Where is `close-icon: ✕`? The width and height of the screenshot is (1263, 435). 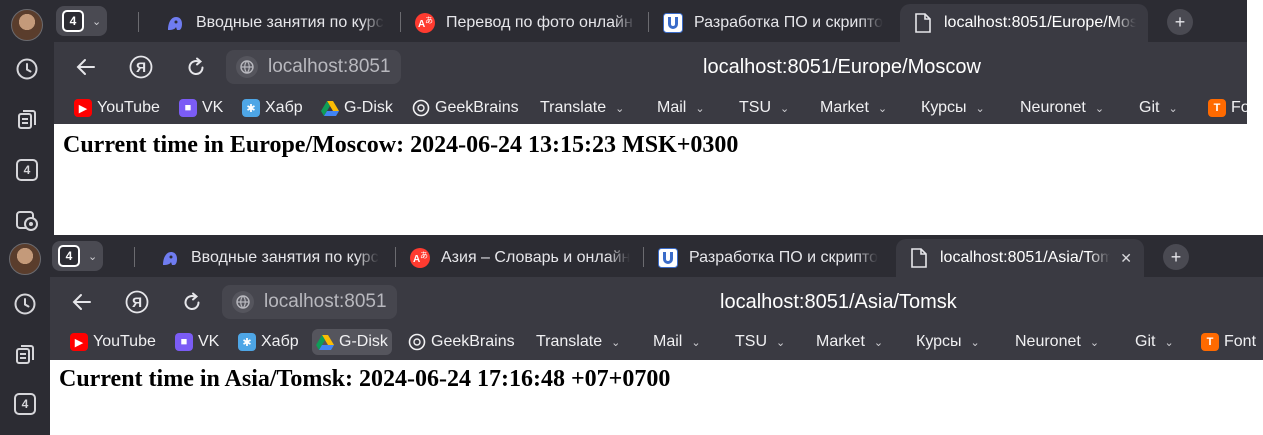 close-icon: ✕ is located at coordinates (1126, 258).